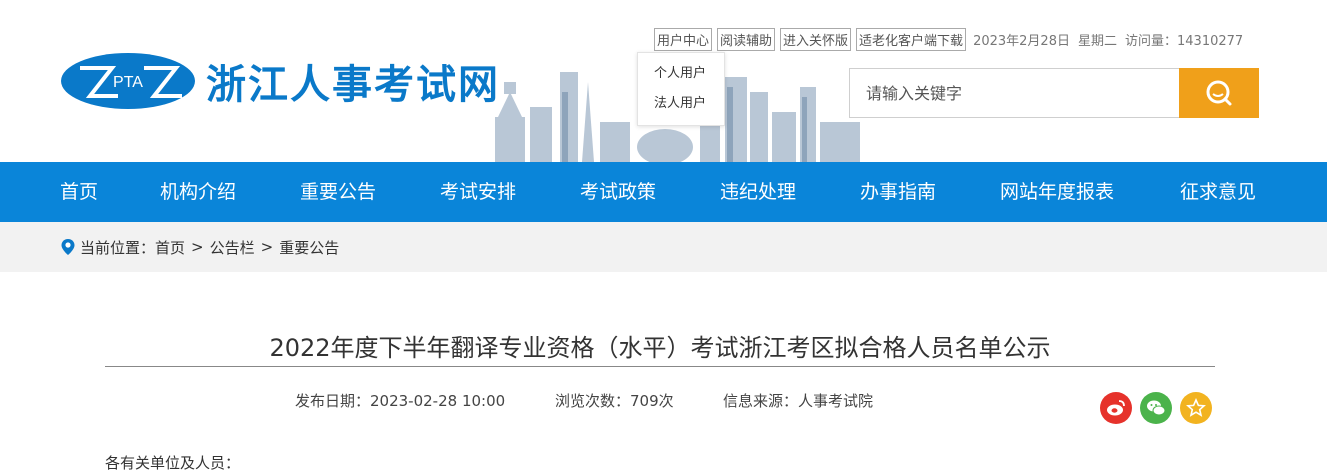 The image size is (1327, 473). Describe the element at coordinates (614, 401) in the screenshot. I see `view-count: 浏览次数：709次` at that location.